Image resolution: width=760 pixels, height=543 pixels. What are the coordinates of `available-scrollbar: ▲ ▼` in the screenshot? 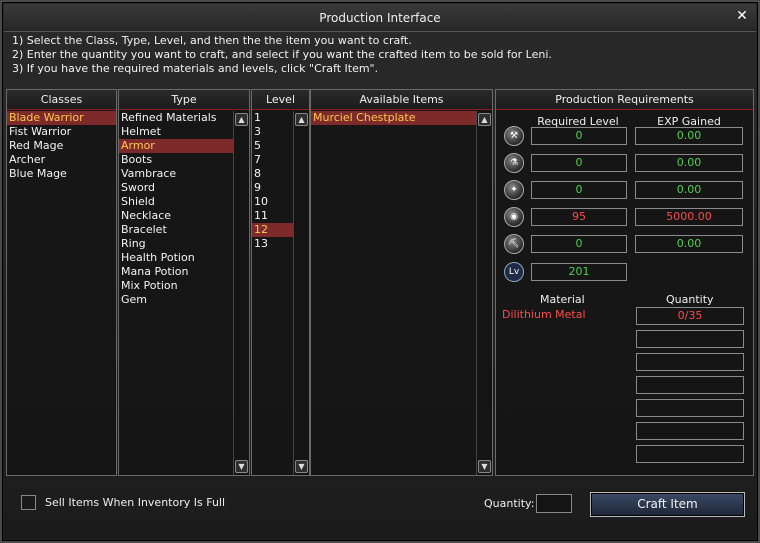 It's located at (484, 293).